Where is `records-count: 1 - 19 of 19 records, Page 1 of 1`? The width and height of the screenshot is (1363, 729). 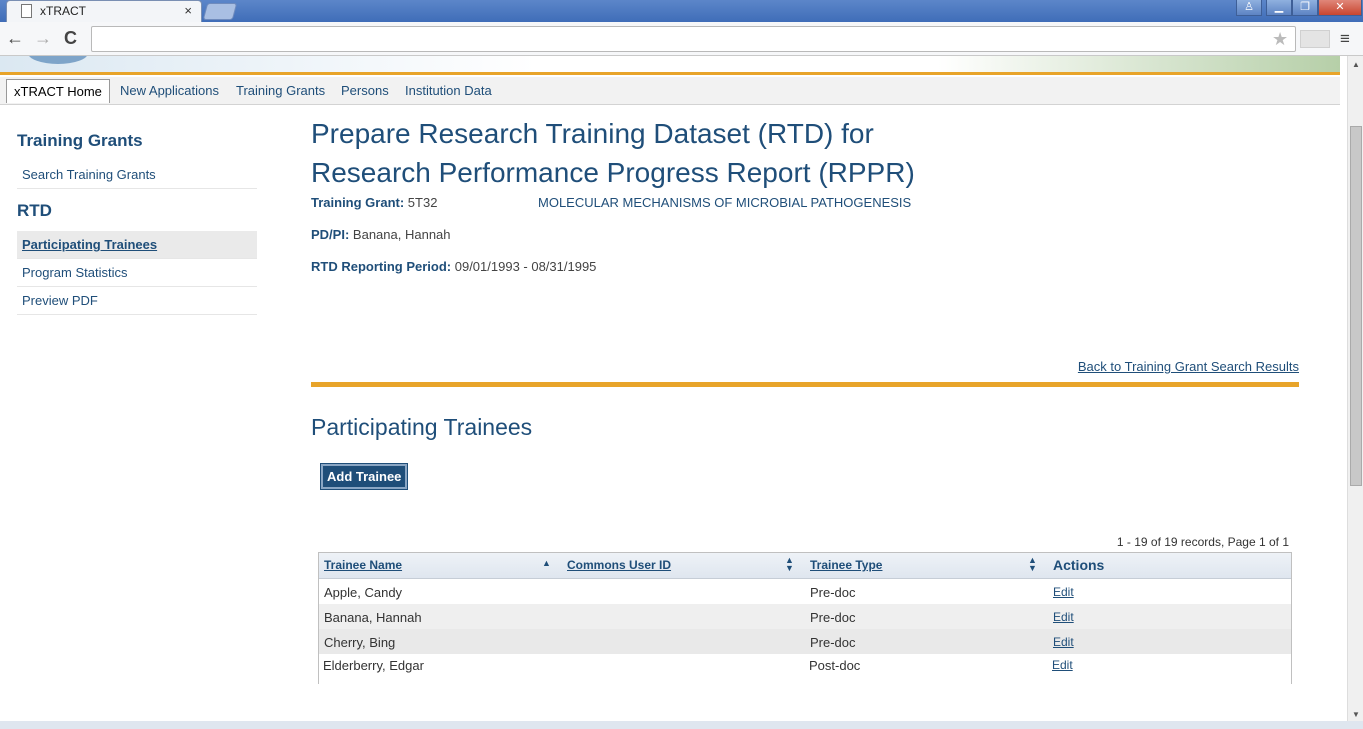
records-count: 1 - 19 of 19 records, Page 1 of 1 is located at coordinates (1202, 542).